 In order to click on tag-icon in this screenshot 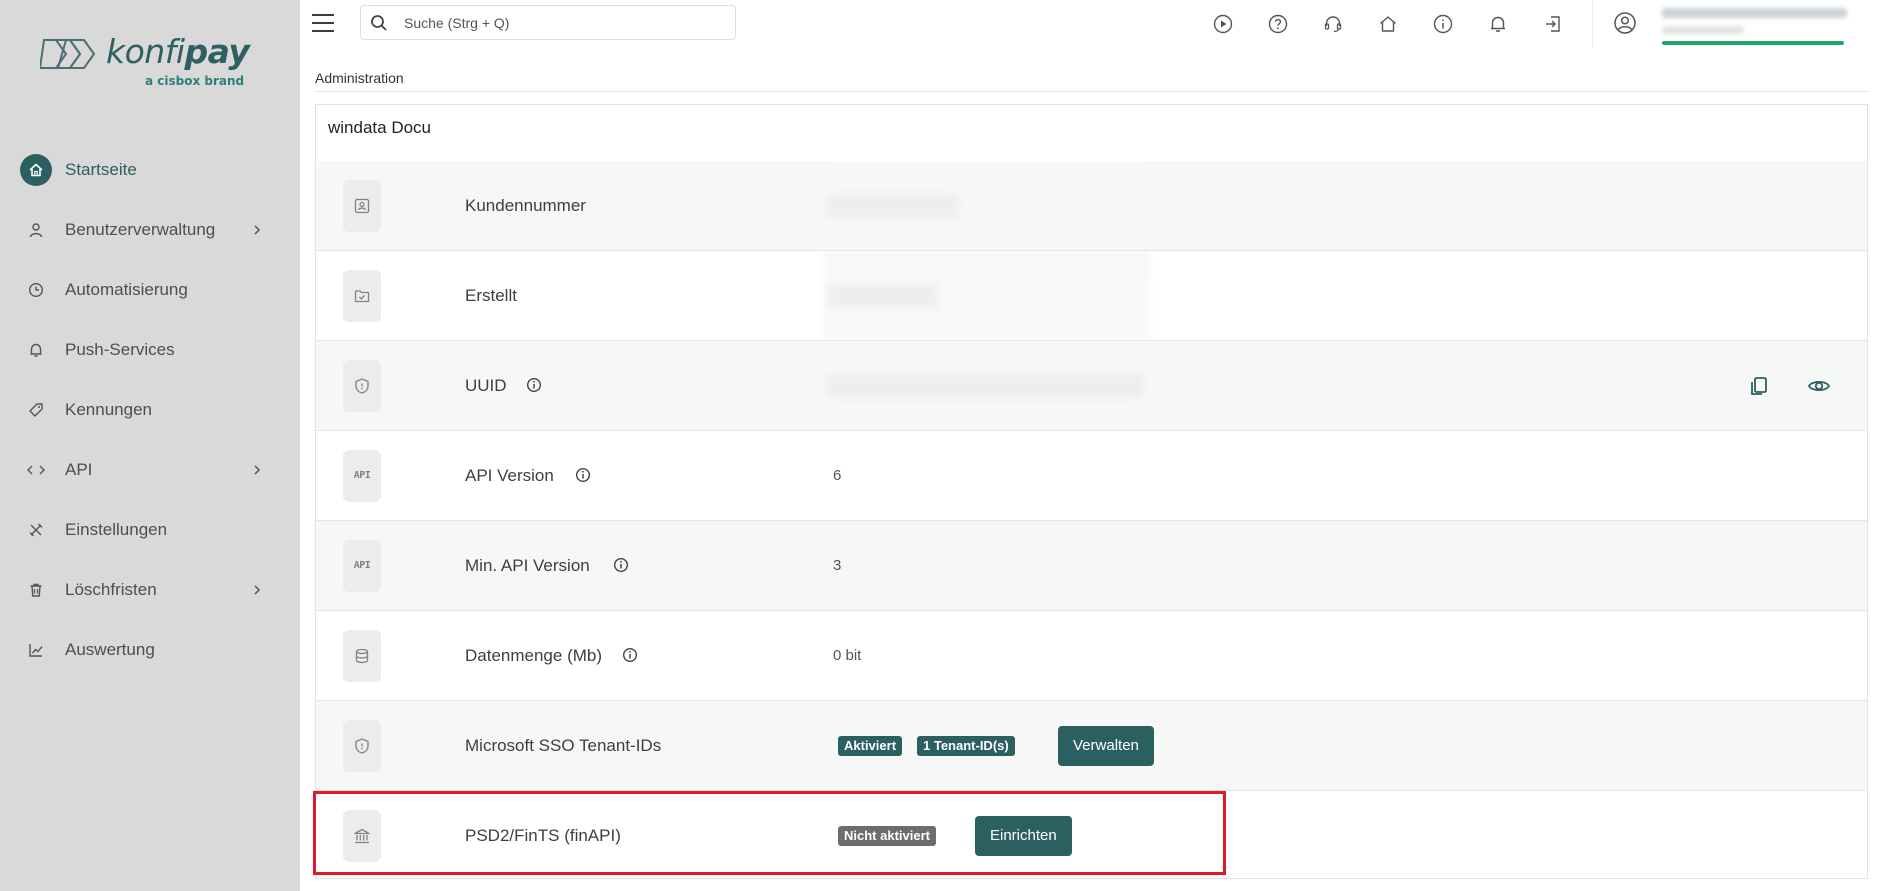, I will do `click(36, 410)`.